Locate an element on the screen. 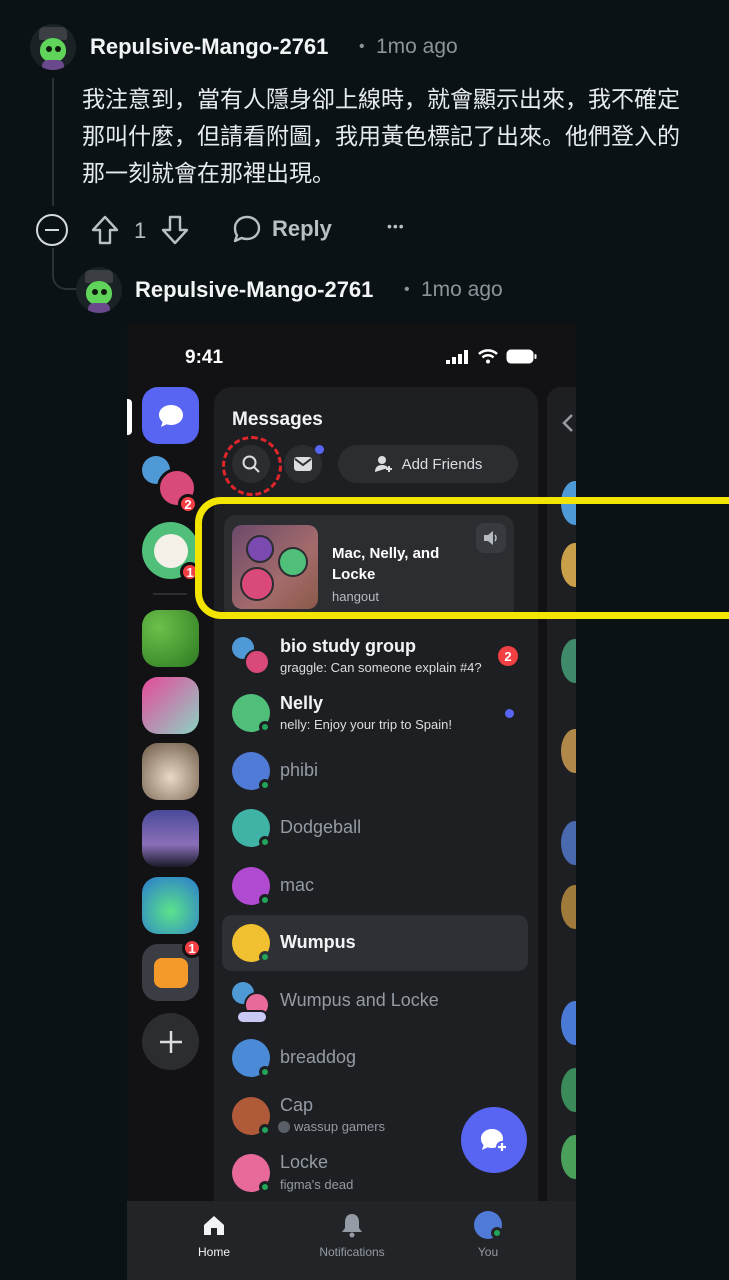  chat-bubble-icon is located at coordinates (170, 415).